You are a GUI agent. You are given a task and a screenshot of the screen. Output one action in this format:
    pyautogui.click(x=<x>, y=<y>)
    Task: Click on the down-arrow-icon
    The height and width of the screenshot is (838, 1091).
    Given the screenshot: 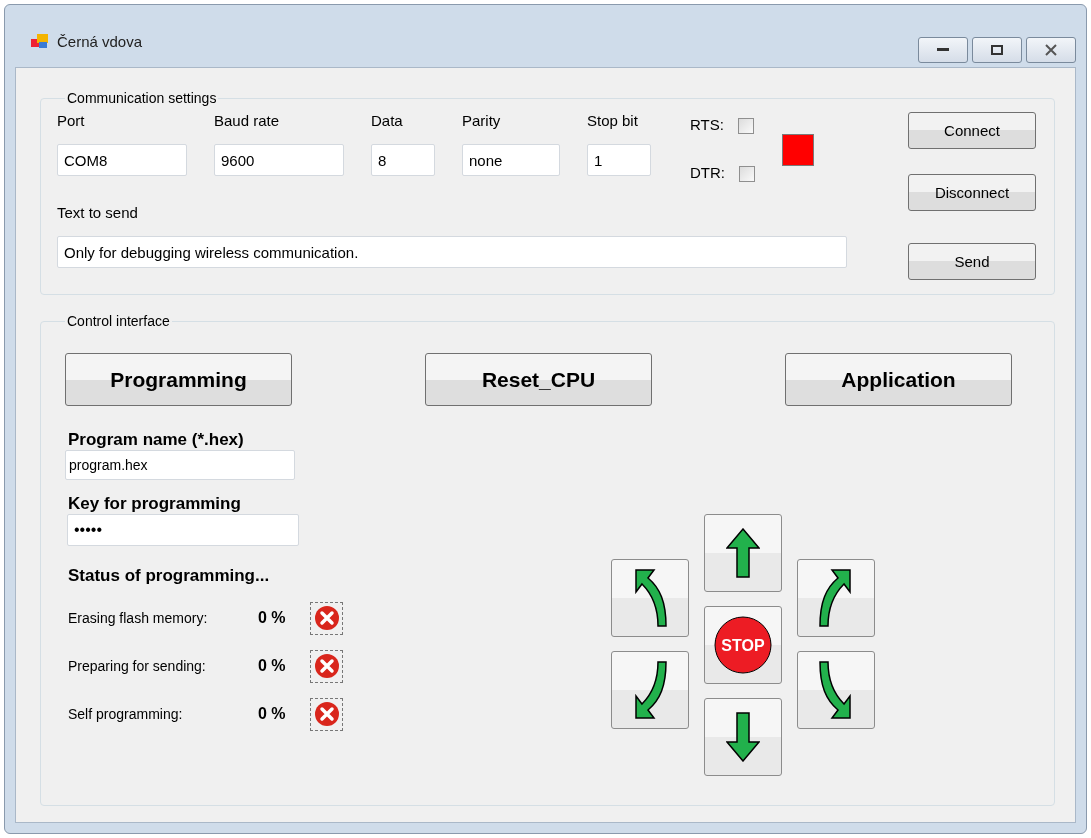 What is the action you would take?
    pyautogui.click(x=743, y=737)
    